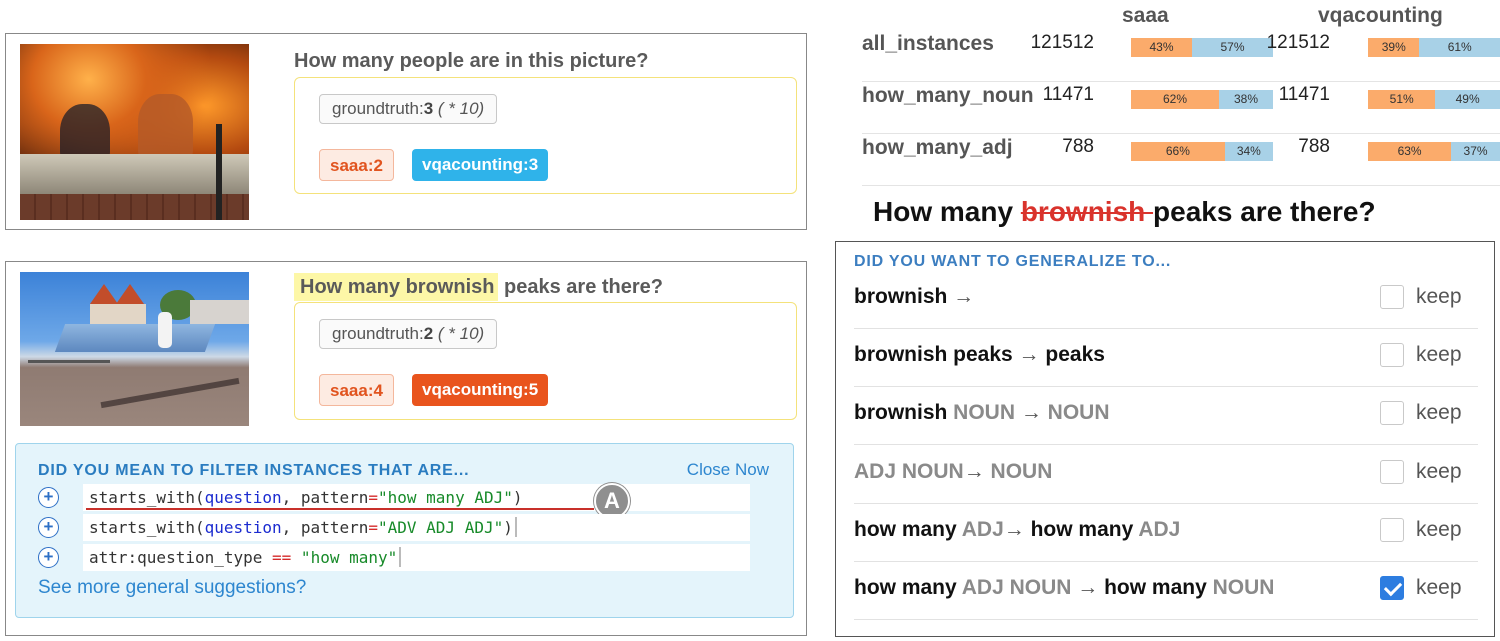  What do you see at coordinates (1459, 47) in the screenshot?
I see `correct-segment: 61%` at bounding box center [1459, 47].